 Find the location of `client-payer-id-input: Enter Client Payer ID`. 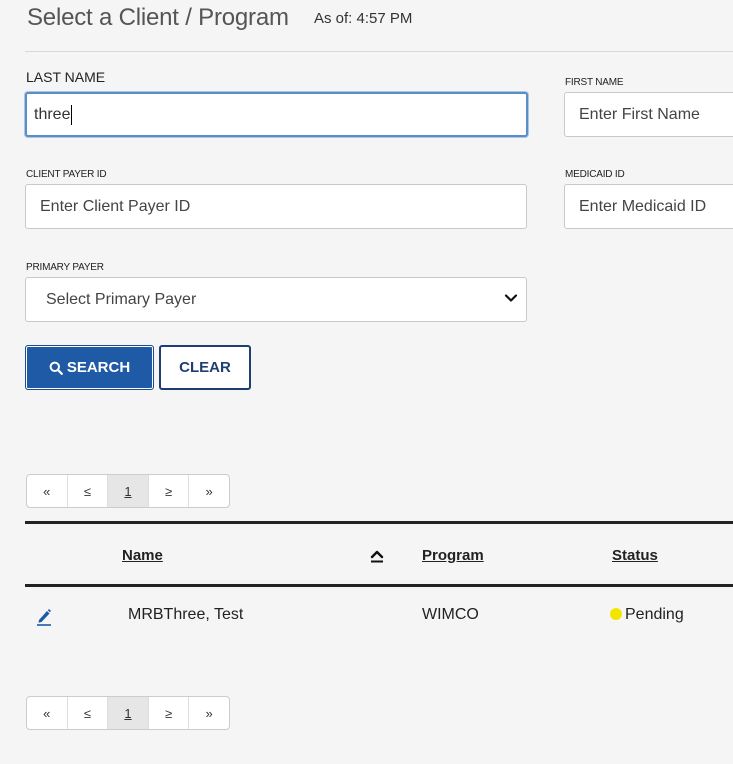

client-payer-id-input: Enter Client Payer ID is located at coordinates (276, 206).